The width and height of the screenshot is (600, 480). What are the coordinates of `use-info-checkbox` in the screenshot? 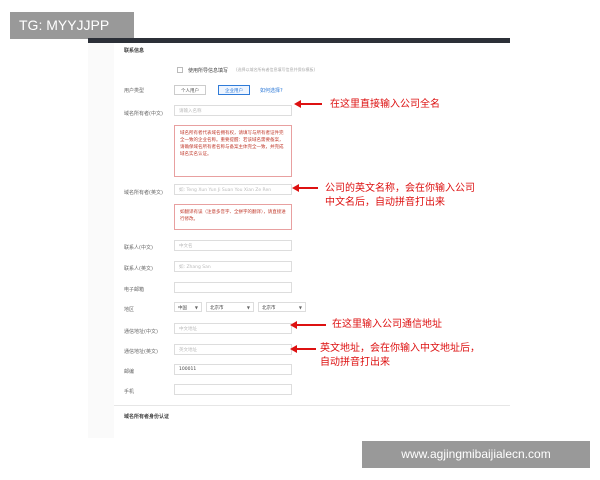 It's located at (180, 70).